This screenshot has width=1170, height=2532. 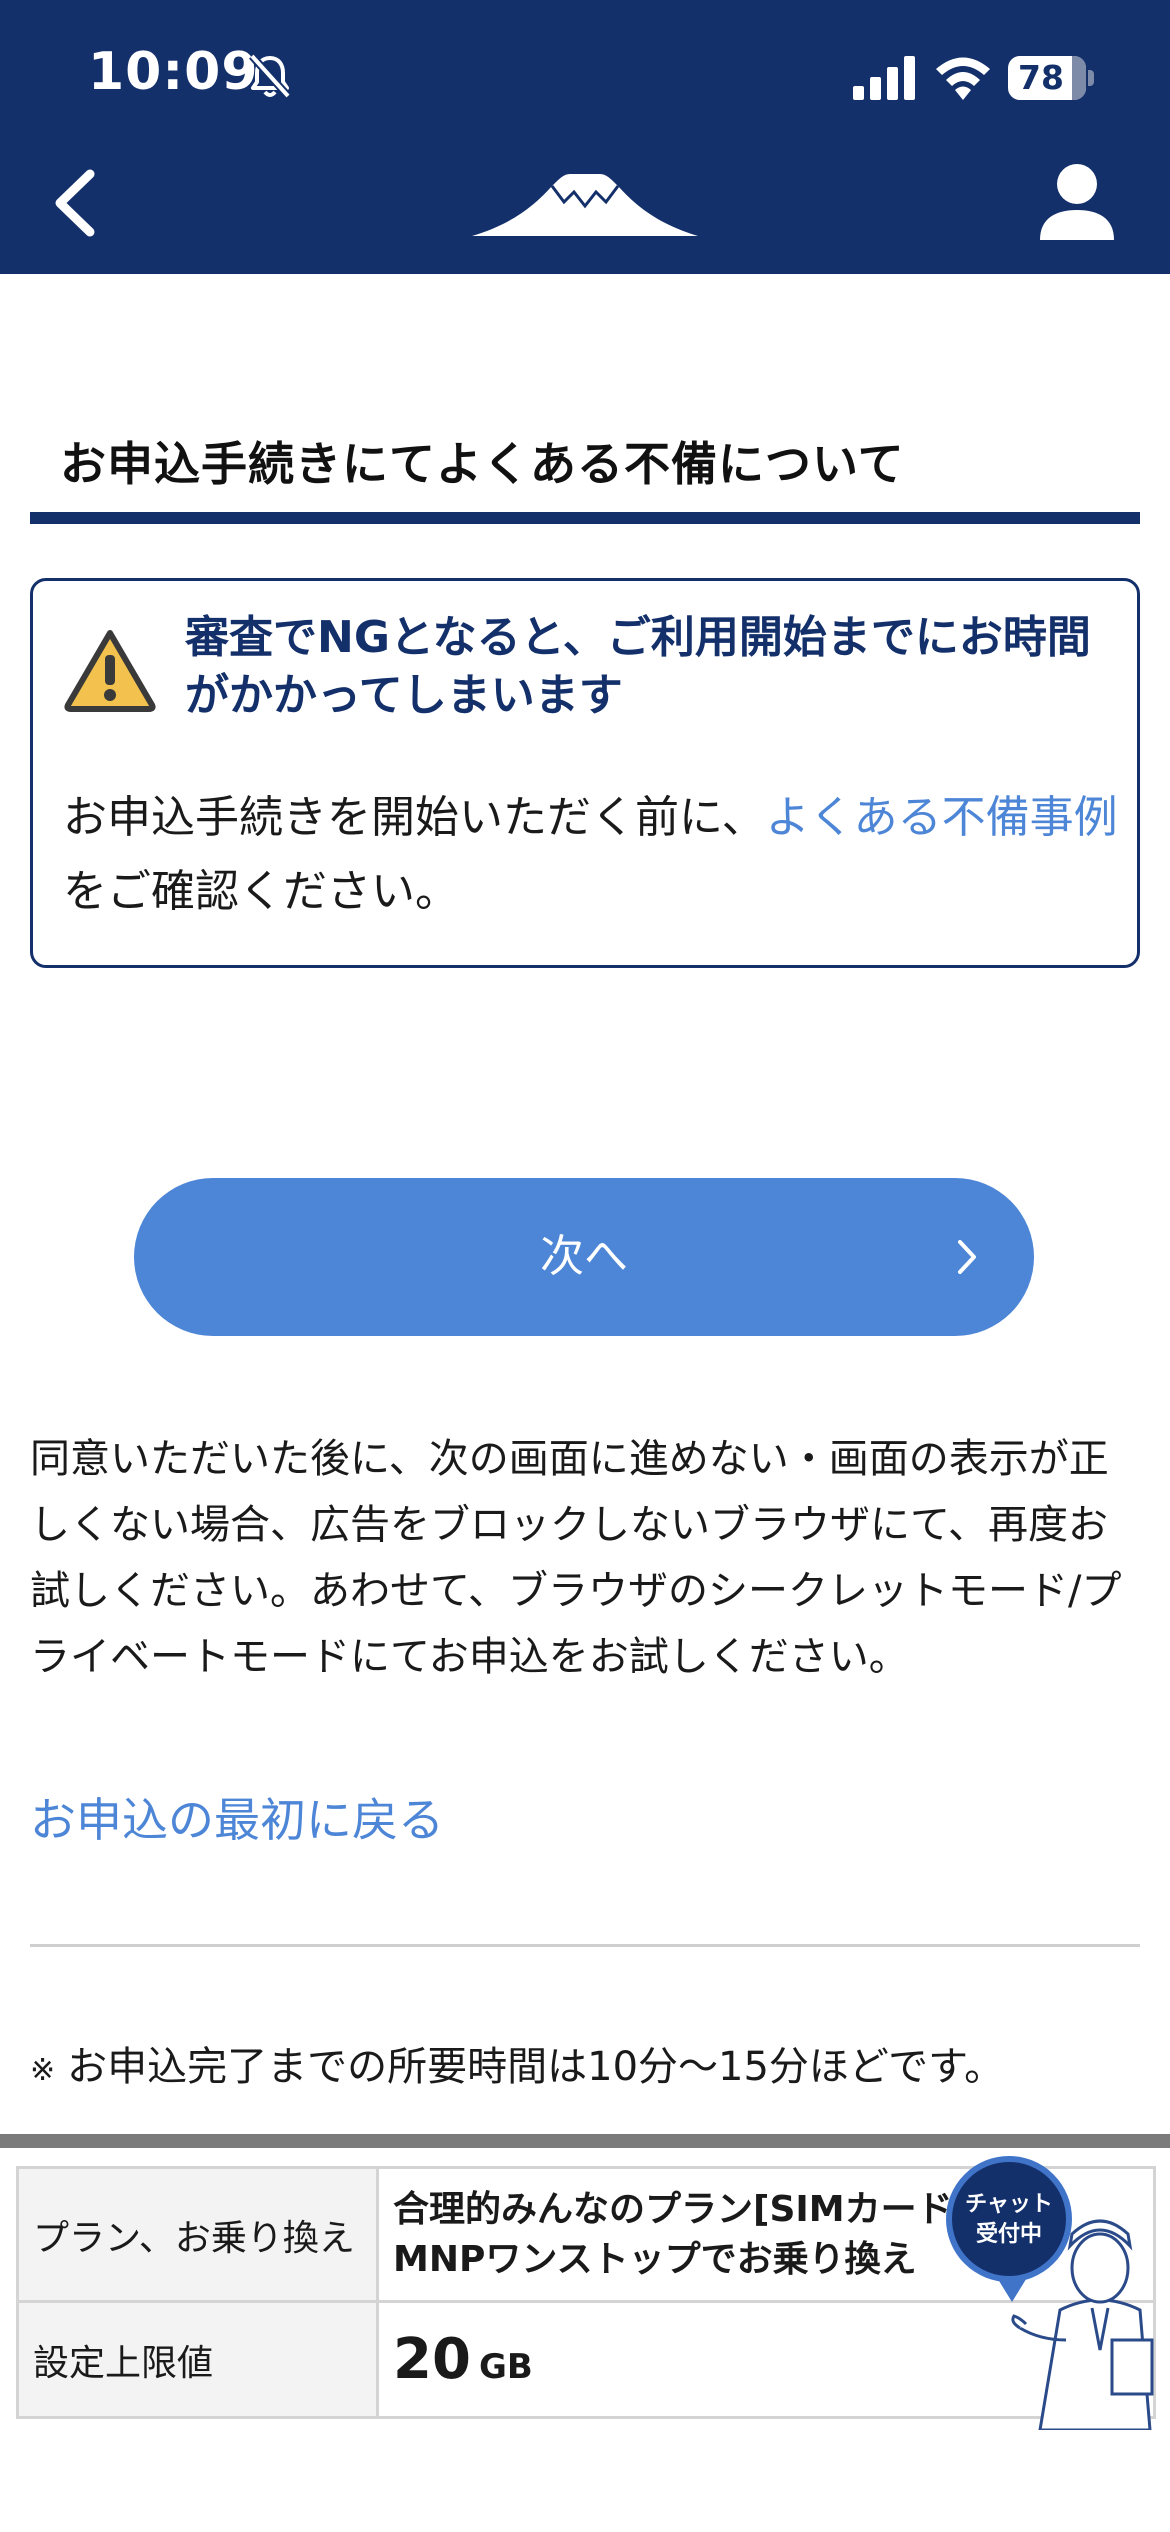 What do you see at coordinates (585, 205) in the screenshot?
I see `mountain-logo` at bounding box center [585, 205].